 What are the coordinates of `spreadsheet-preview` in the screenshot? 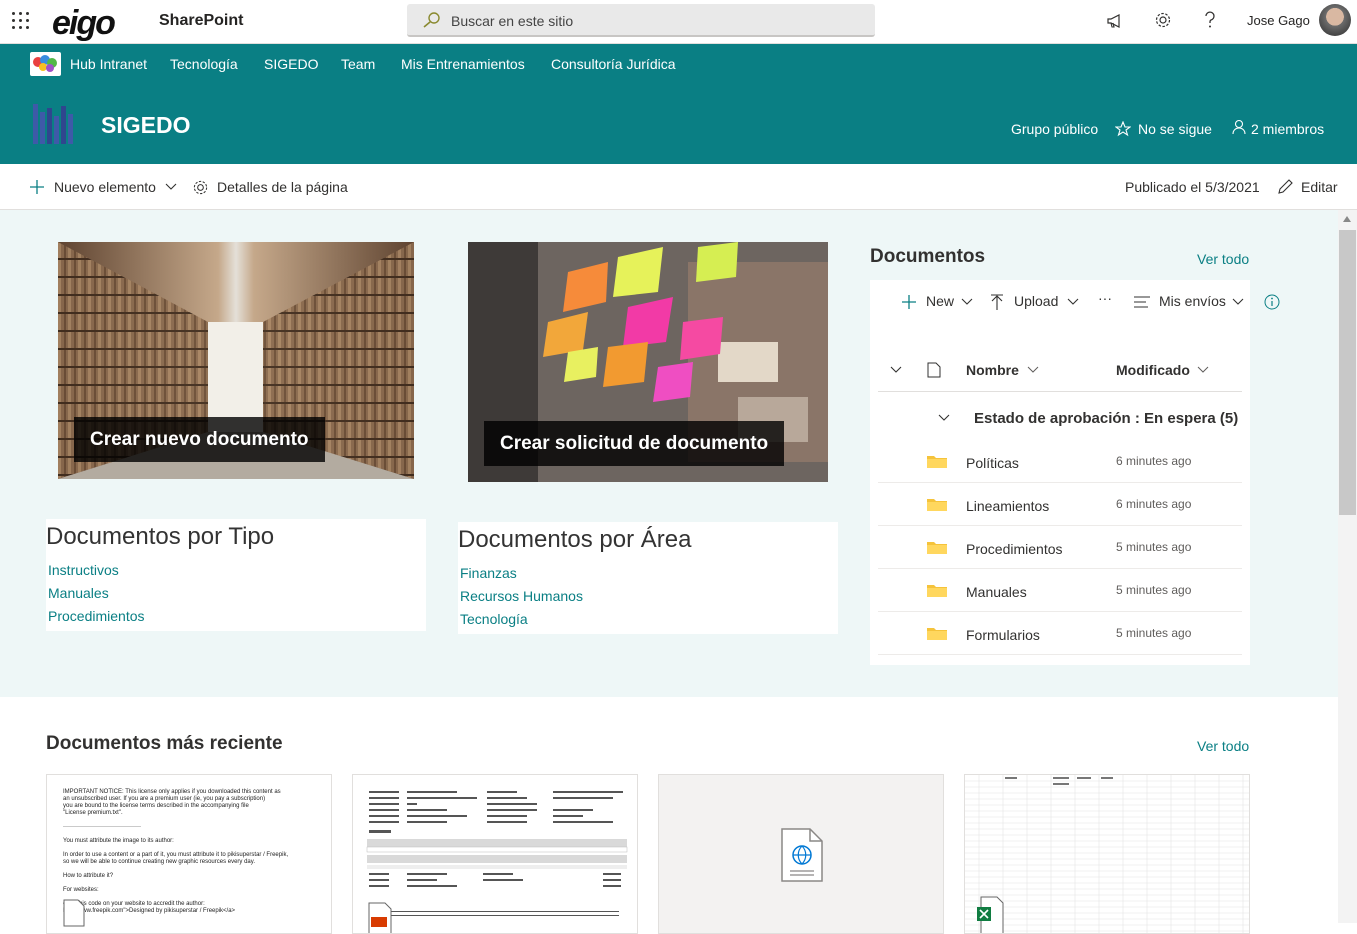 It's located at (1107, 854).